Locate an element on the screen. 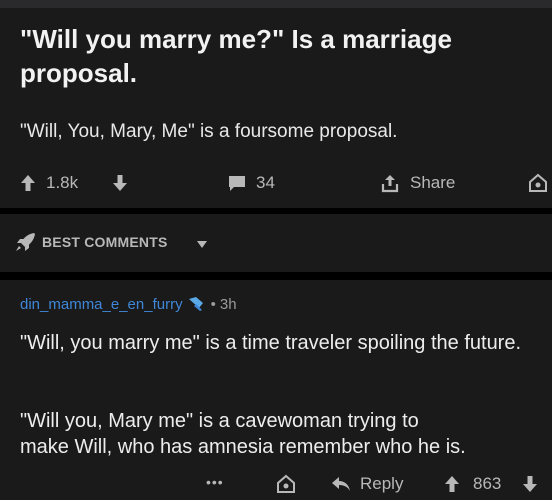 The image size is (552, 500). share-icon is located at coordinates (390, 183).